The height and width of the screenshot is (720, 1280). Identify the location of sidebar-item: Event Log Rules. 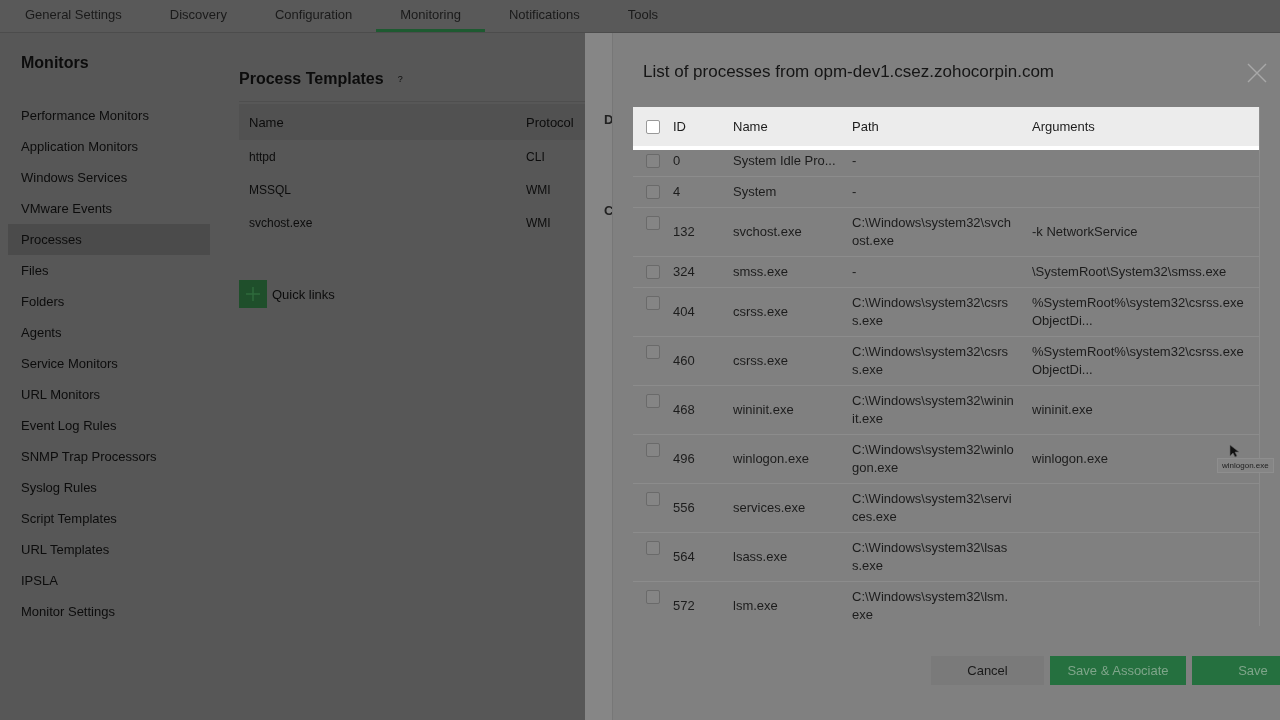
(109, 425).